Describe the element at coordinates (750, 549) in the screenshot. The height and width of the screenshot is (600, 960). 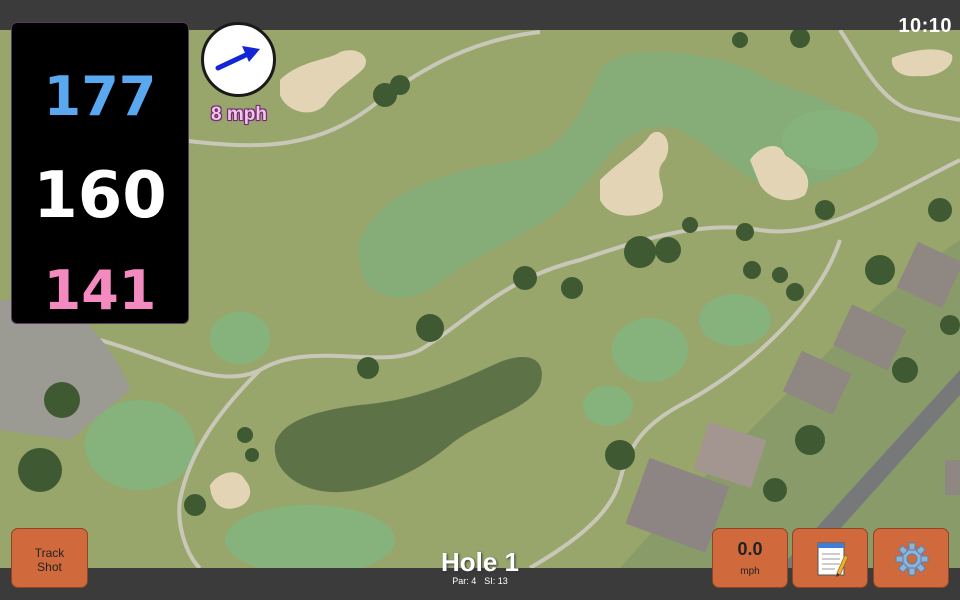
I see `speed-value: 0.0` at that location.